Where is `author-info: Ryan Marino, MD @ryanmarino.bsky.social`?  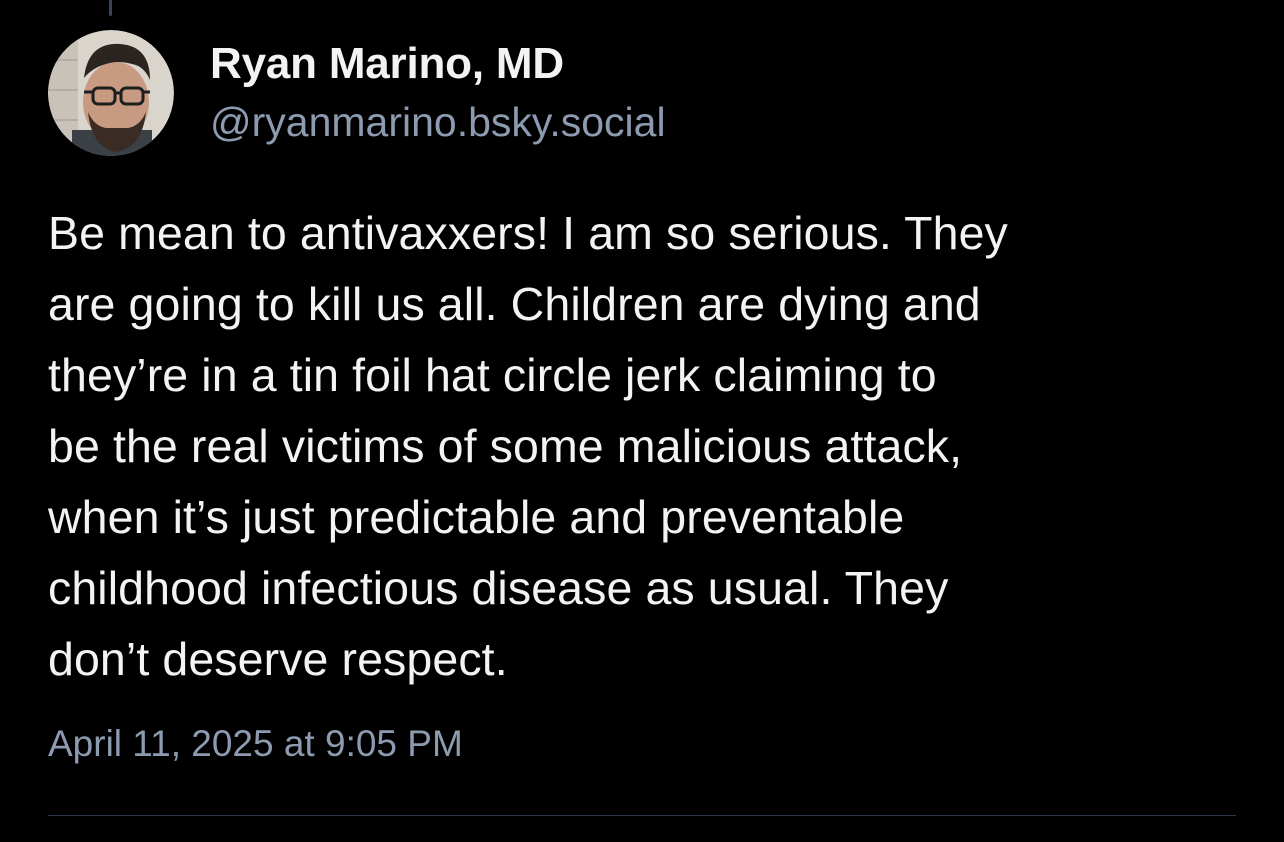
author-info: Ryan Marino, MD @ryanmarino.bsky.social is located at coordinates (438, 93).